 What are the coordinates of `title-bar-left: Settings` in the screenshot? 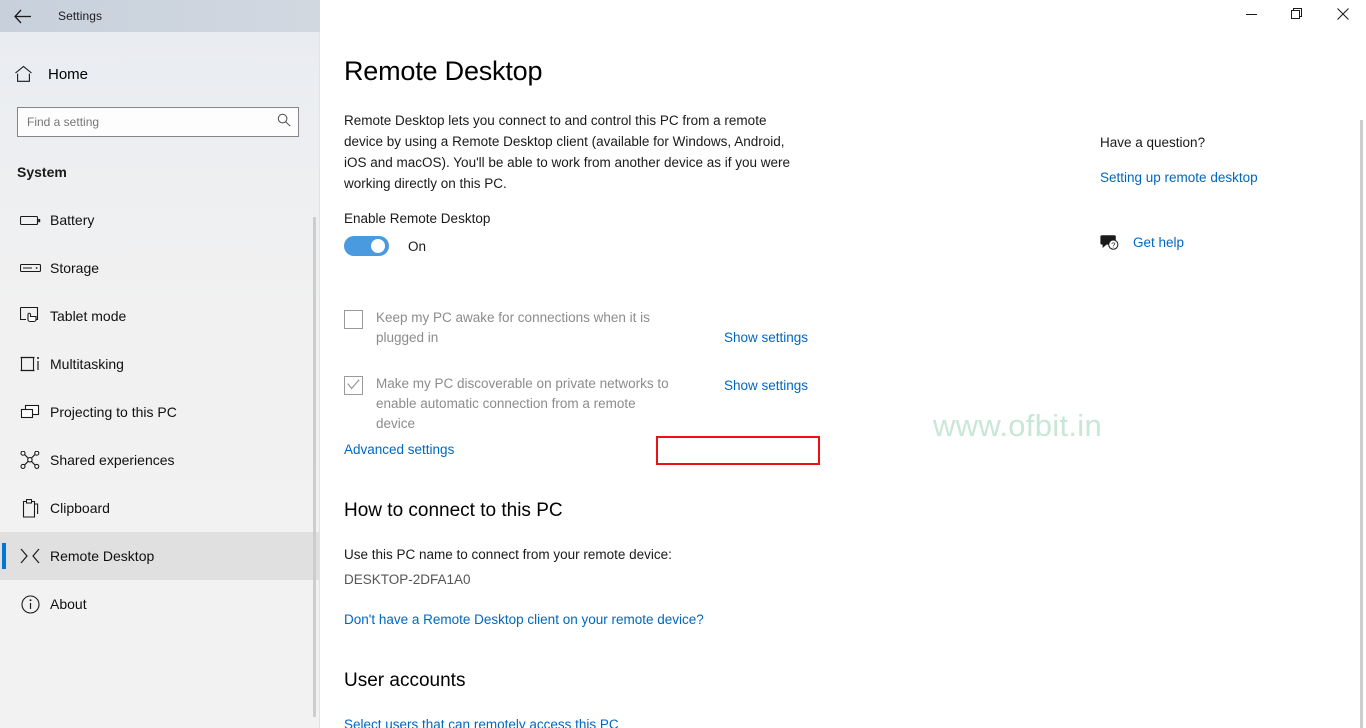 It's located at (160, 16).